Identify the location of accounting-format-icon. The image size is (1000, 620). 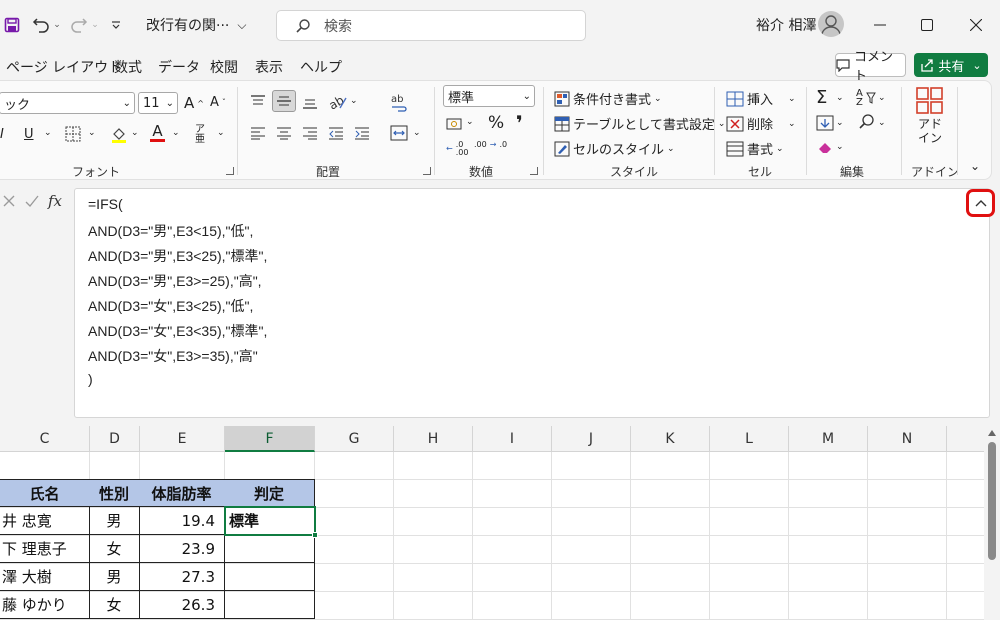
(455, 124).